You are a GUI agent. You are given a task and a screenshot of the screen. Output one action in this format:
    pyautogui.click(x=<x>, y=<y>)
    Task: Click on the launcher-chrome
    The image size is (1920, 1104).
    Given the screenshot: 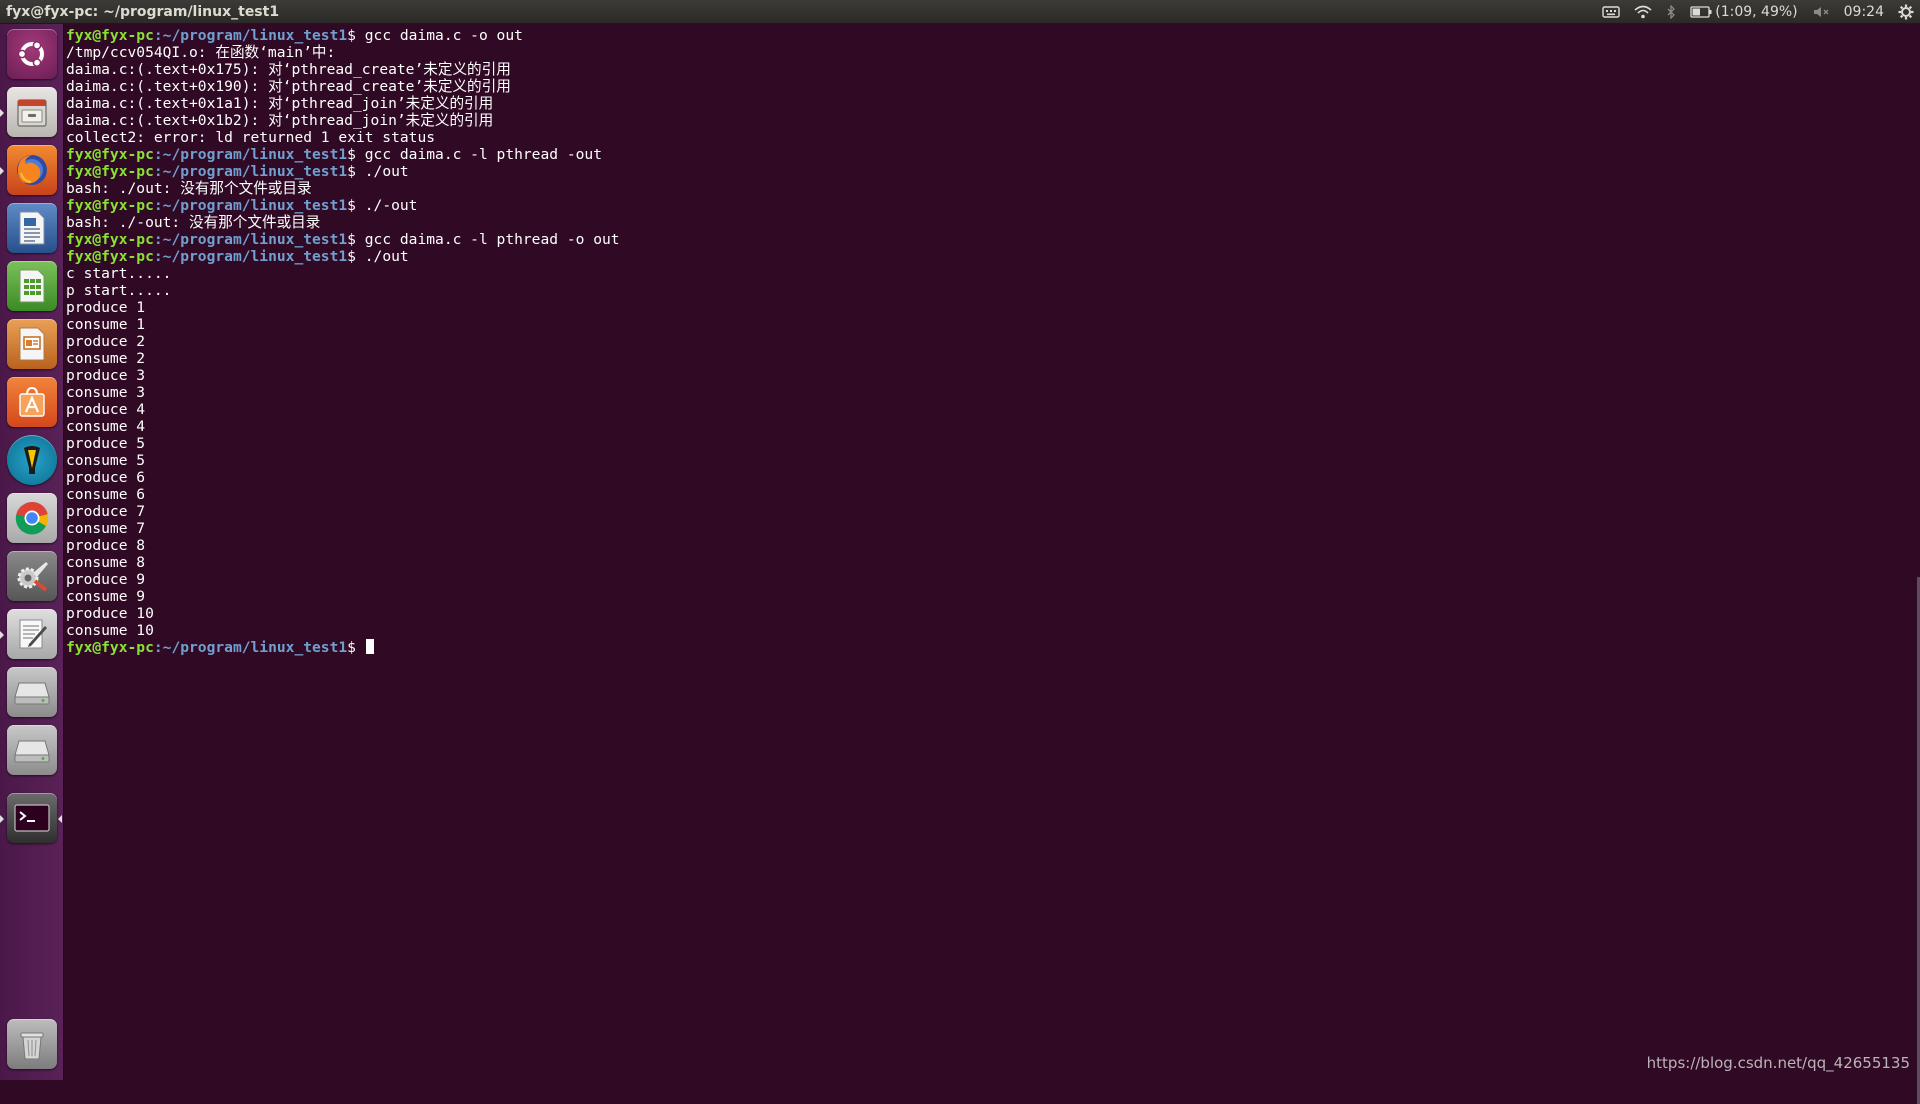 What is the action you would take?
    pyautogui.click(x=32, y=518)
    